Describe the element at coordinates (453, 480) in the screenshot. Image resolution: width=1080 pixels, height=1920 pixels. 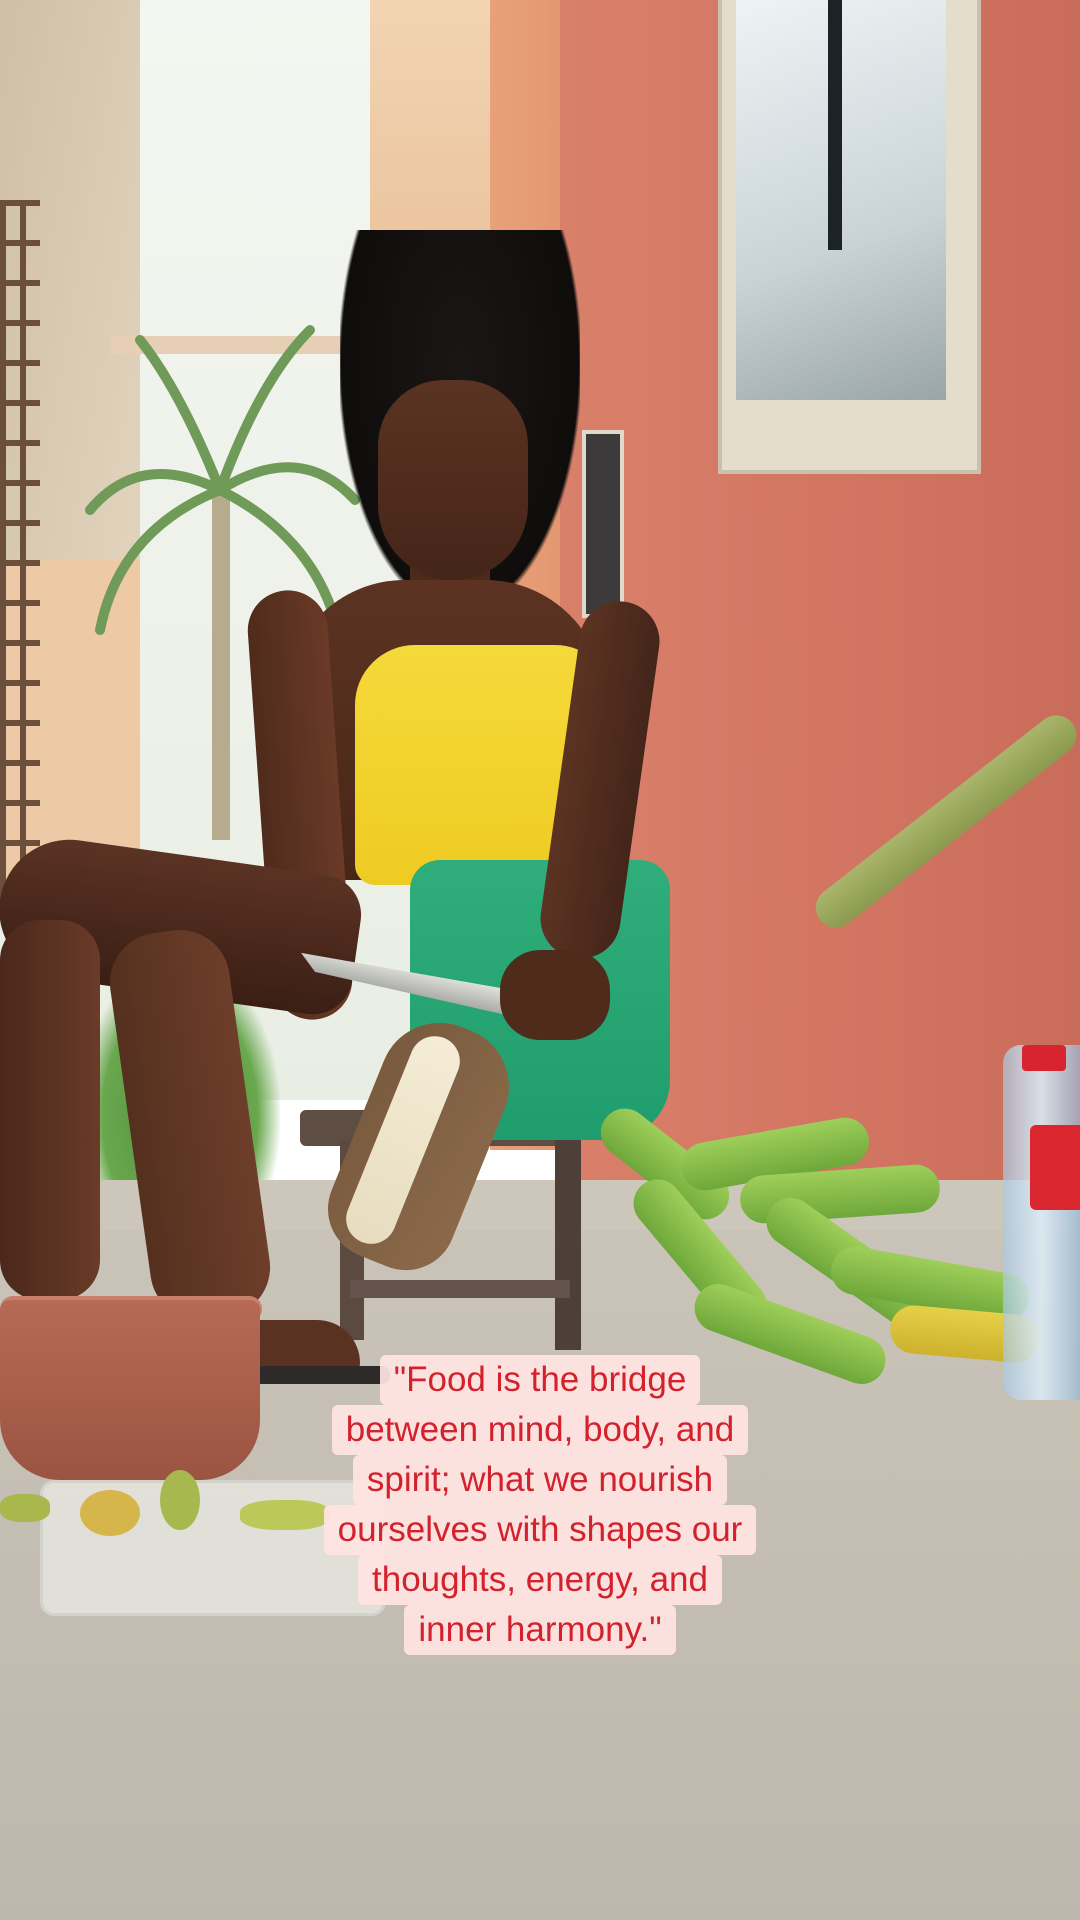
I see `face` at that location.